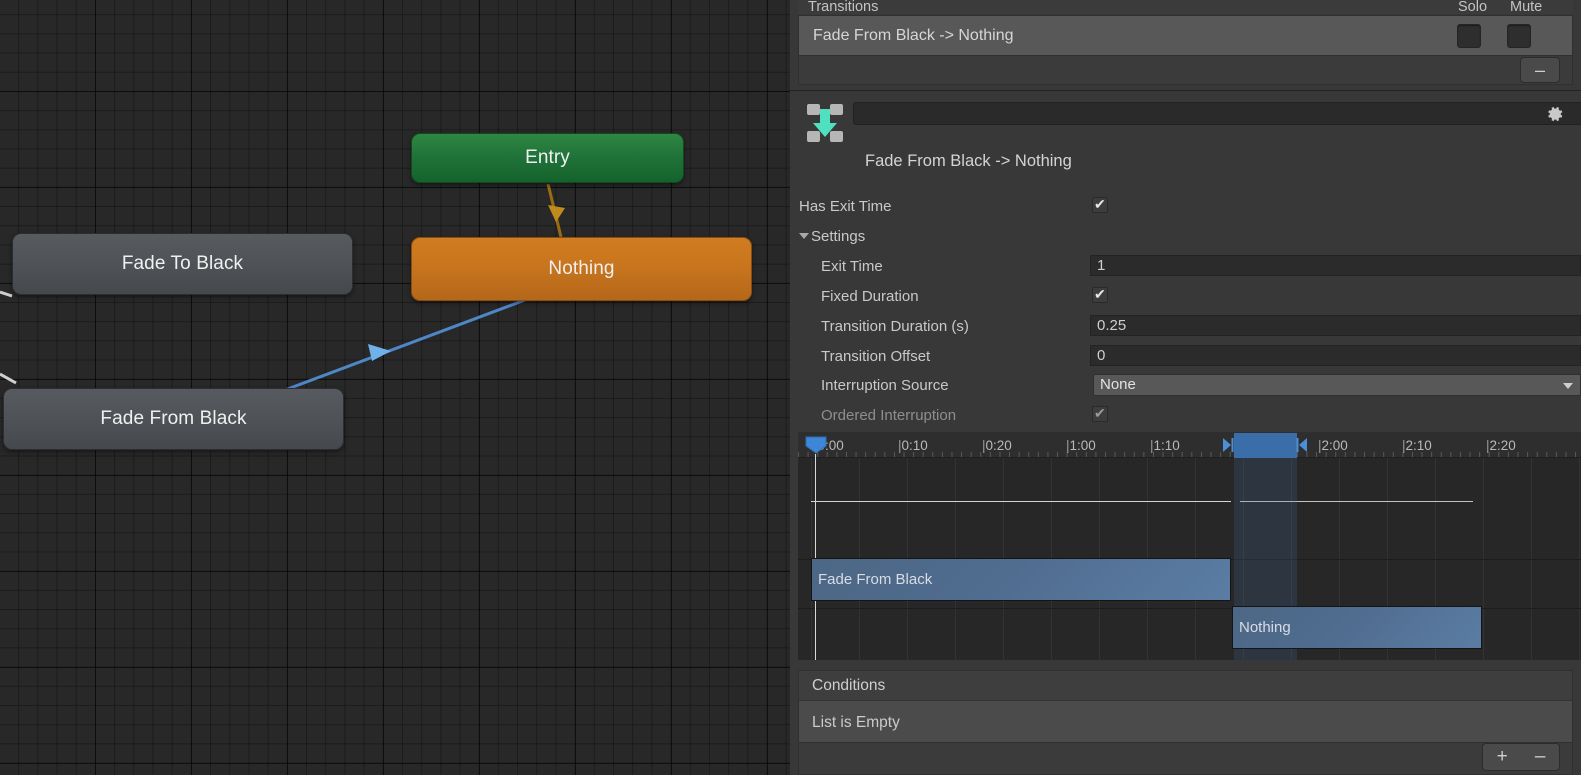 This screenshot has height=775, width=1581. I want to click on state-node-nothing: Nothing, so click(581, 269).